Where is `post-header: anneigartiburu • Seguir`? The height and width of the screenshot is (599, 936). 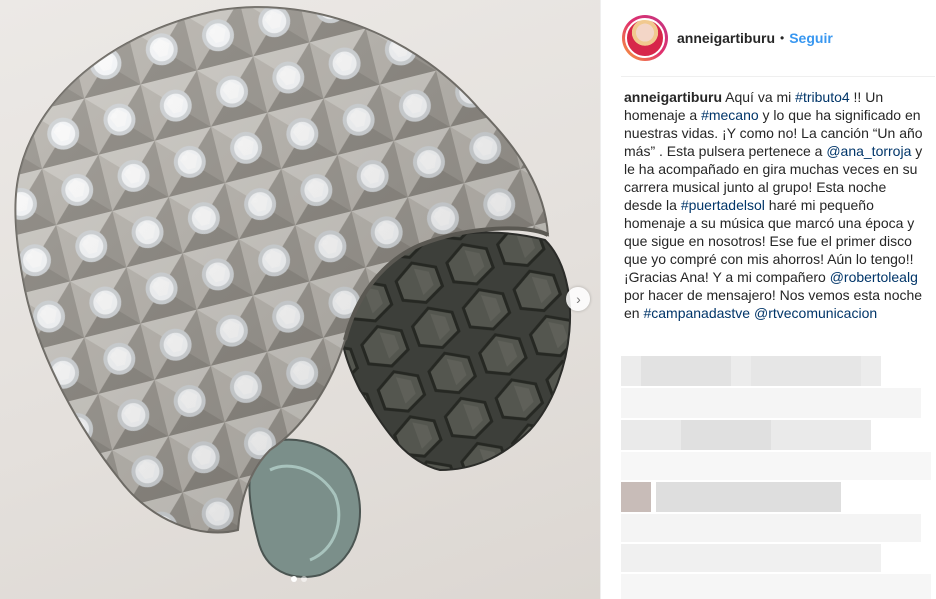
post-header: anneigartiburu • Seguir is located at coordinates (768, 38).